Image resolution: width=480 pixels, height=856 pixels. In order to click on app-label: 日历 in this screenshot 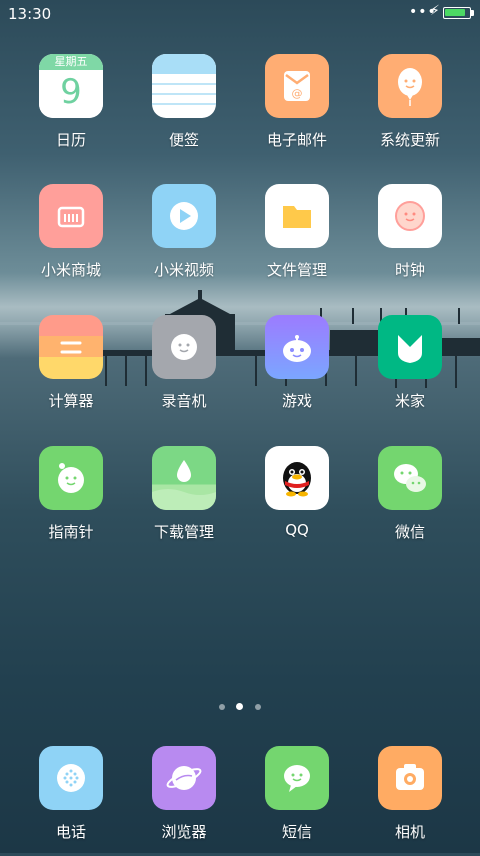, I will do `click(70, 140)`.